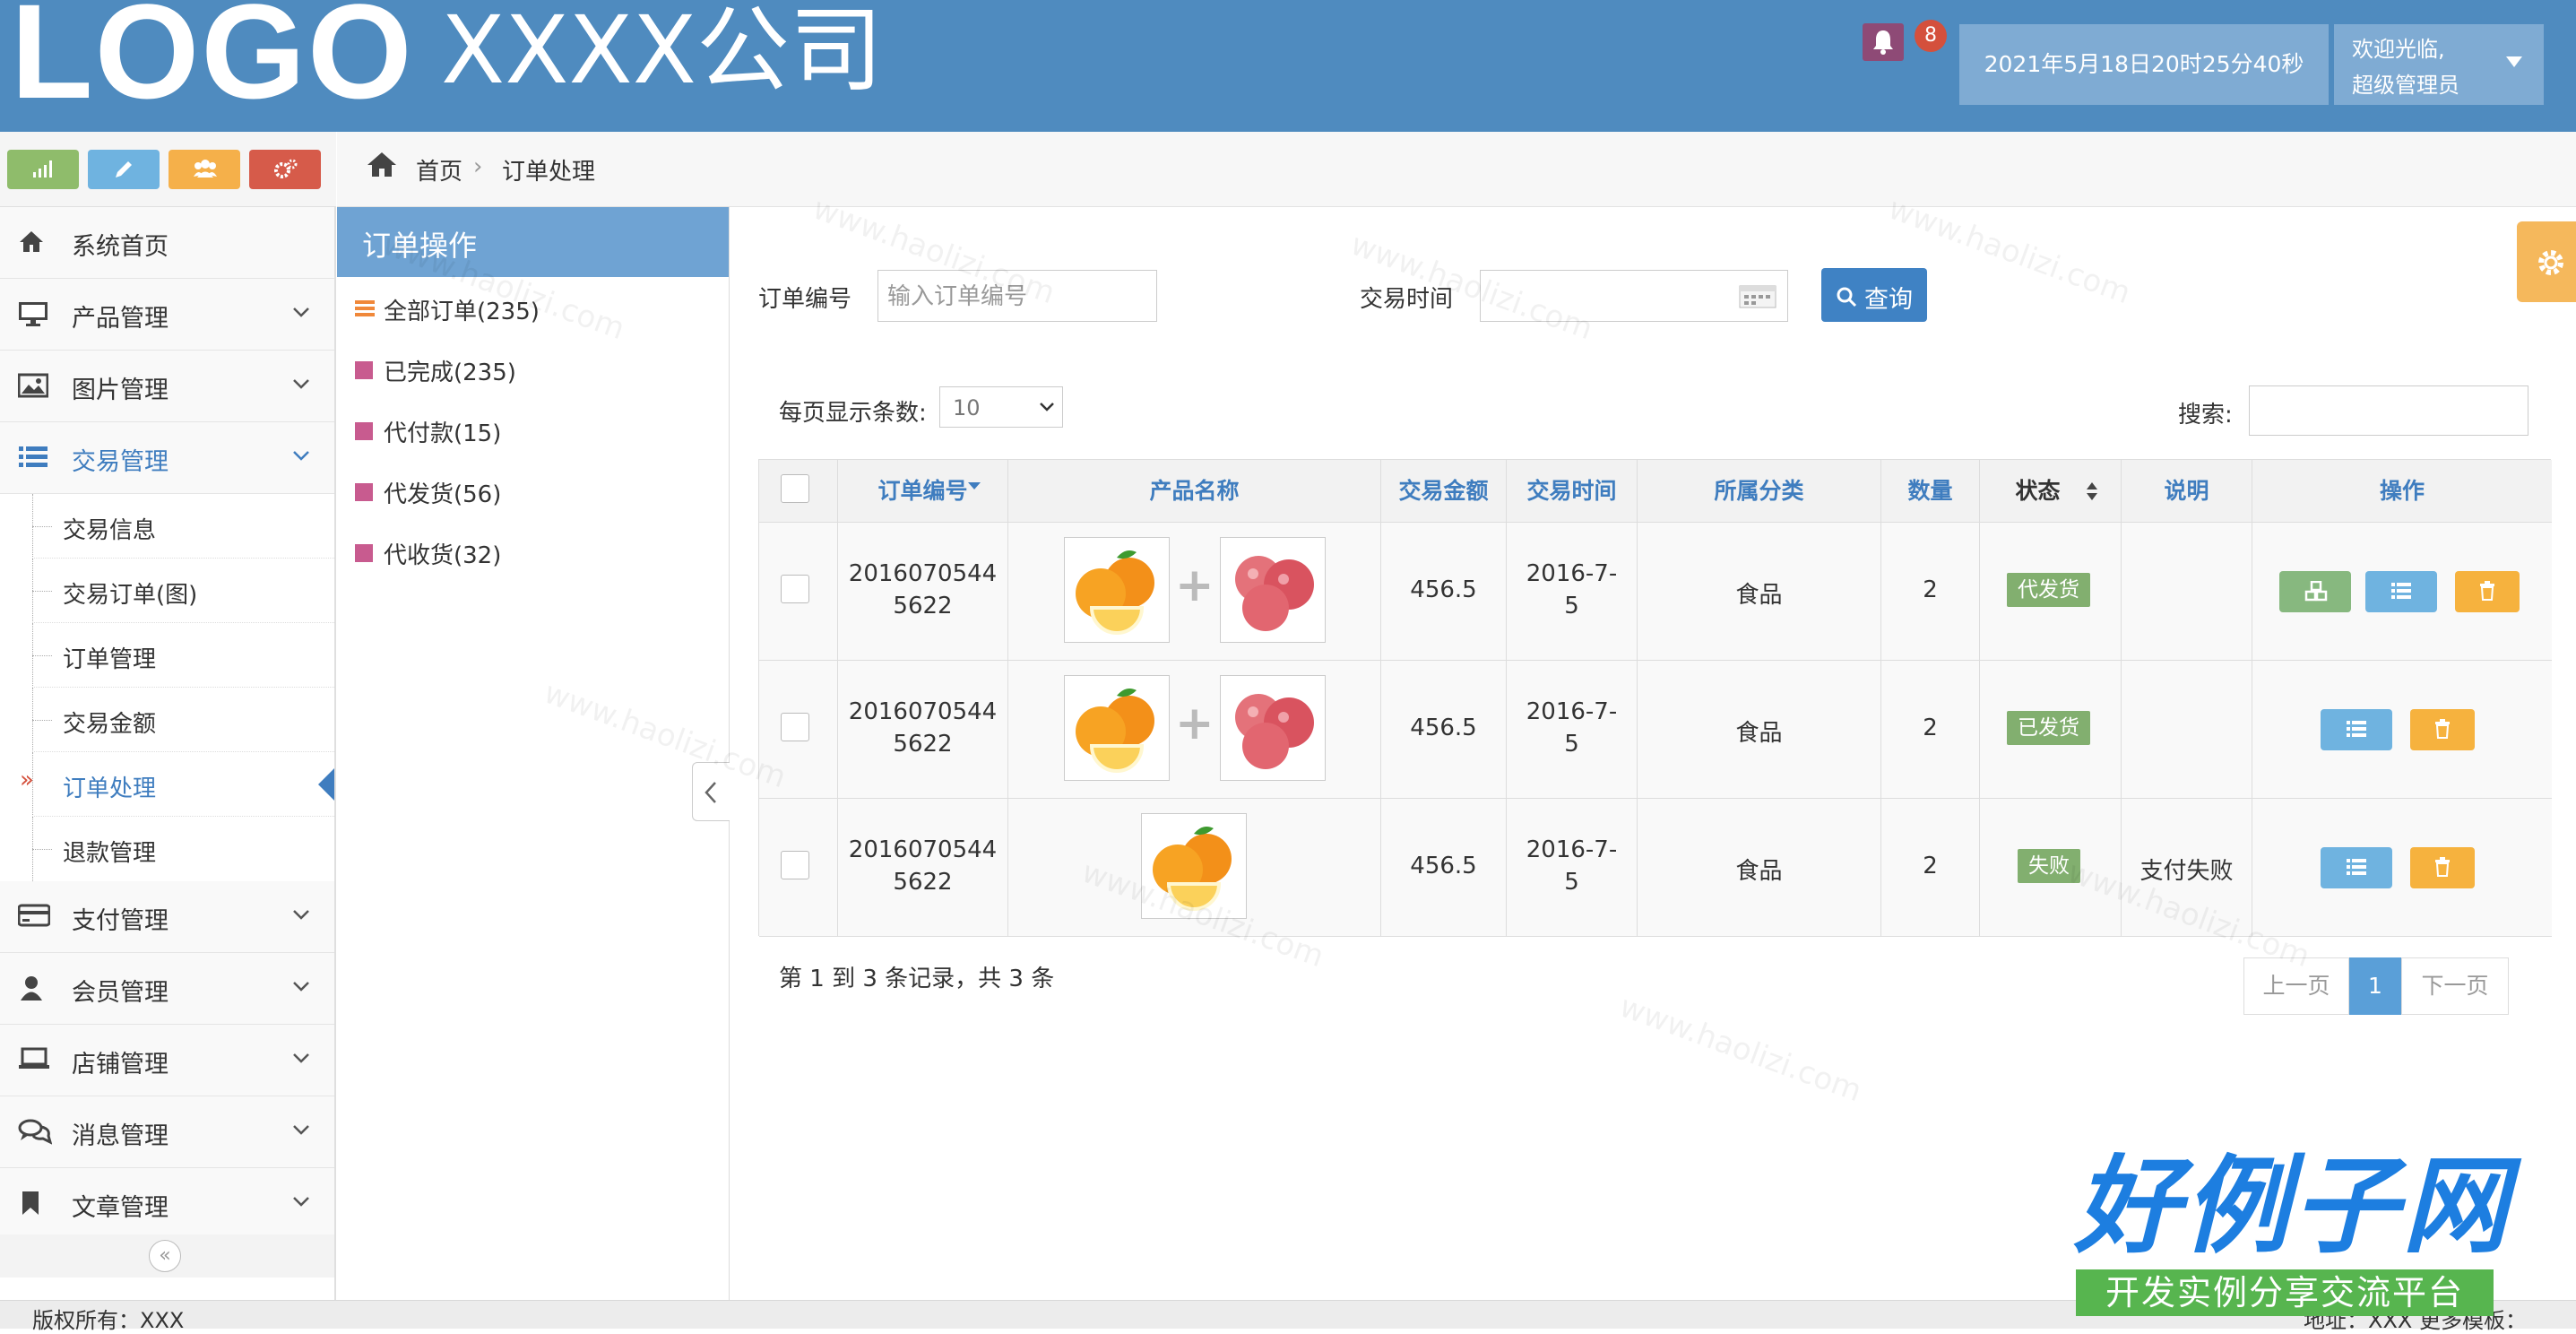 Image resolution: width=2576 pixels, height=1334 pixels. I want to click on stats-shortcut-button, so click(43, 169).